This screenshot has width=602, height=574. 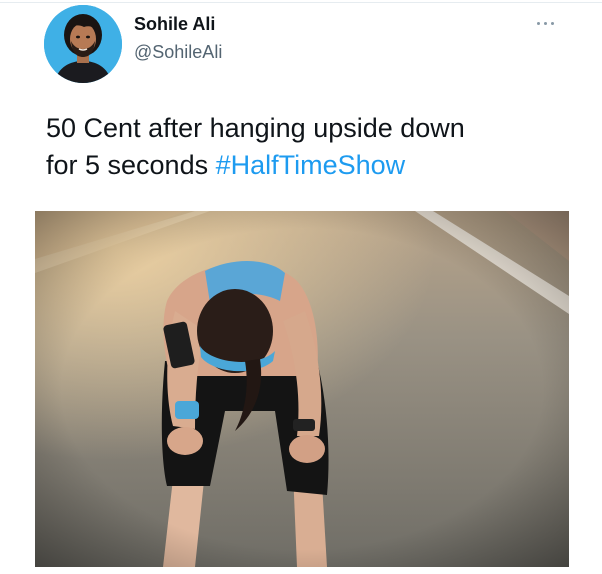 I want to click on hashtag-link: #HalfTimeShow, so click(x=311, y=165).